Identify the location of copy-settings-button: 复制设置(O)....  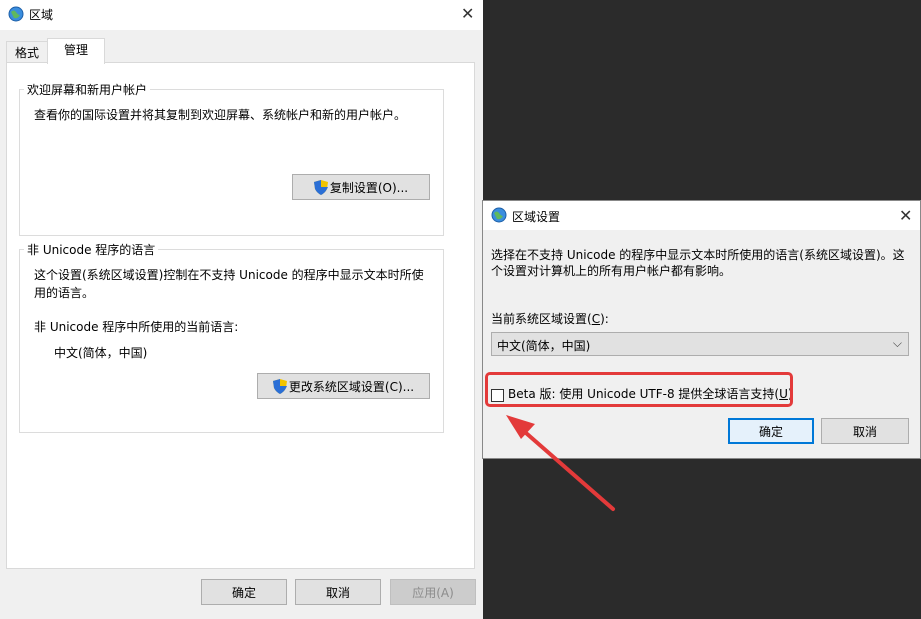
(361, 187).